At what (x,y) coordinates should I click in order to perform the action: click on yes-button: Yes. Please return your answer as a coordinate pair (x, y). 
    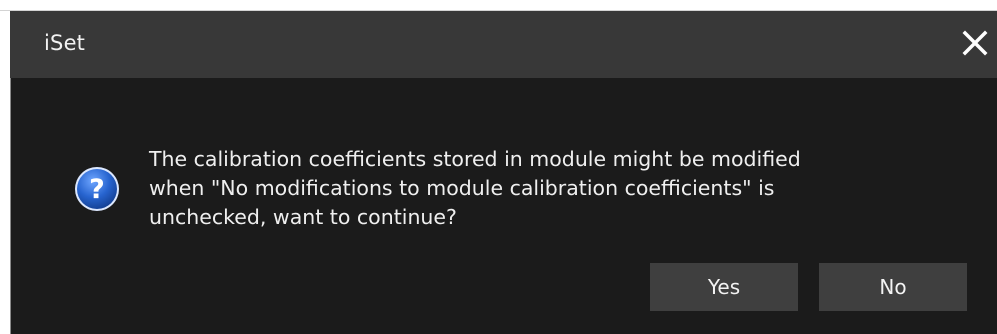
    Looking at the image, I should click on (724, 287).